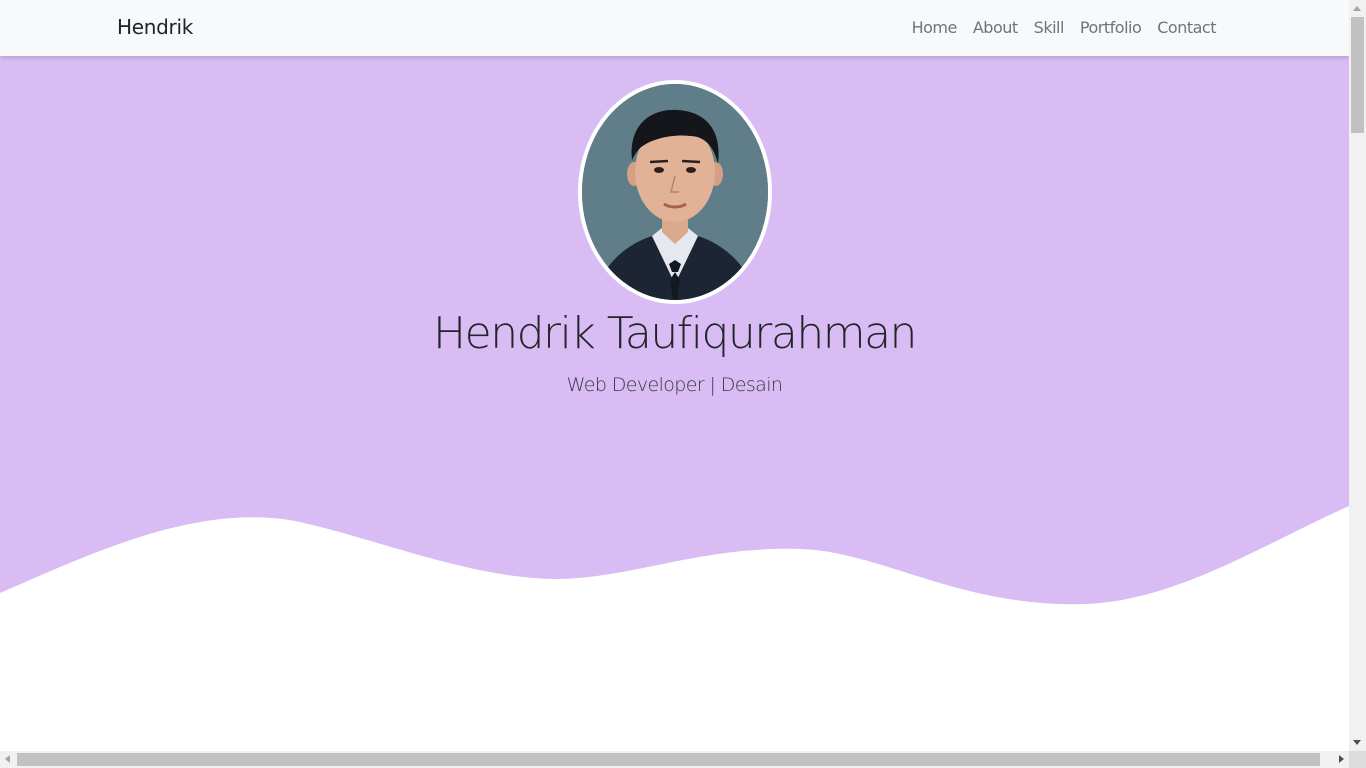  Describe the element at coordinates (7, 759) in the screenshot. I see `scroll-left-arrow-icon` at that location.